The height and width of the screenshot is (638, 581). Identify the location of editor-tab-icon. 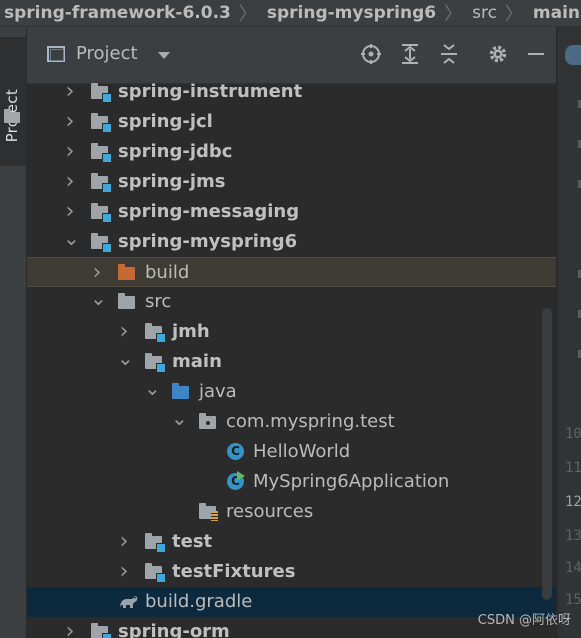
(573, 55).